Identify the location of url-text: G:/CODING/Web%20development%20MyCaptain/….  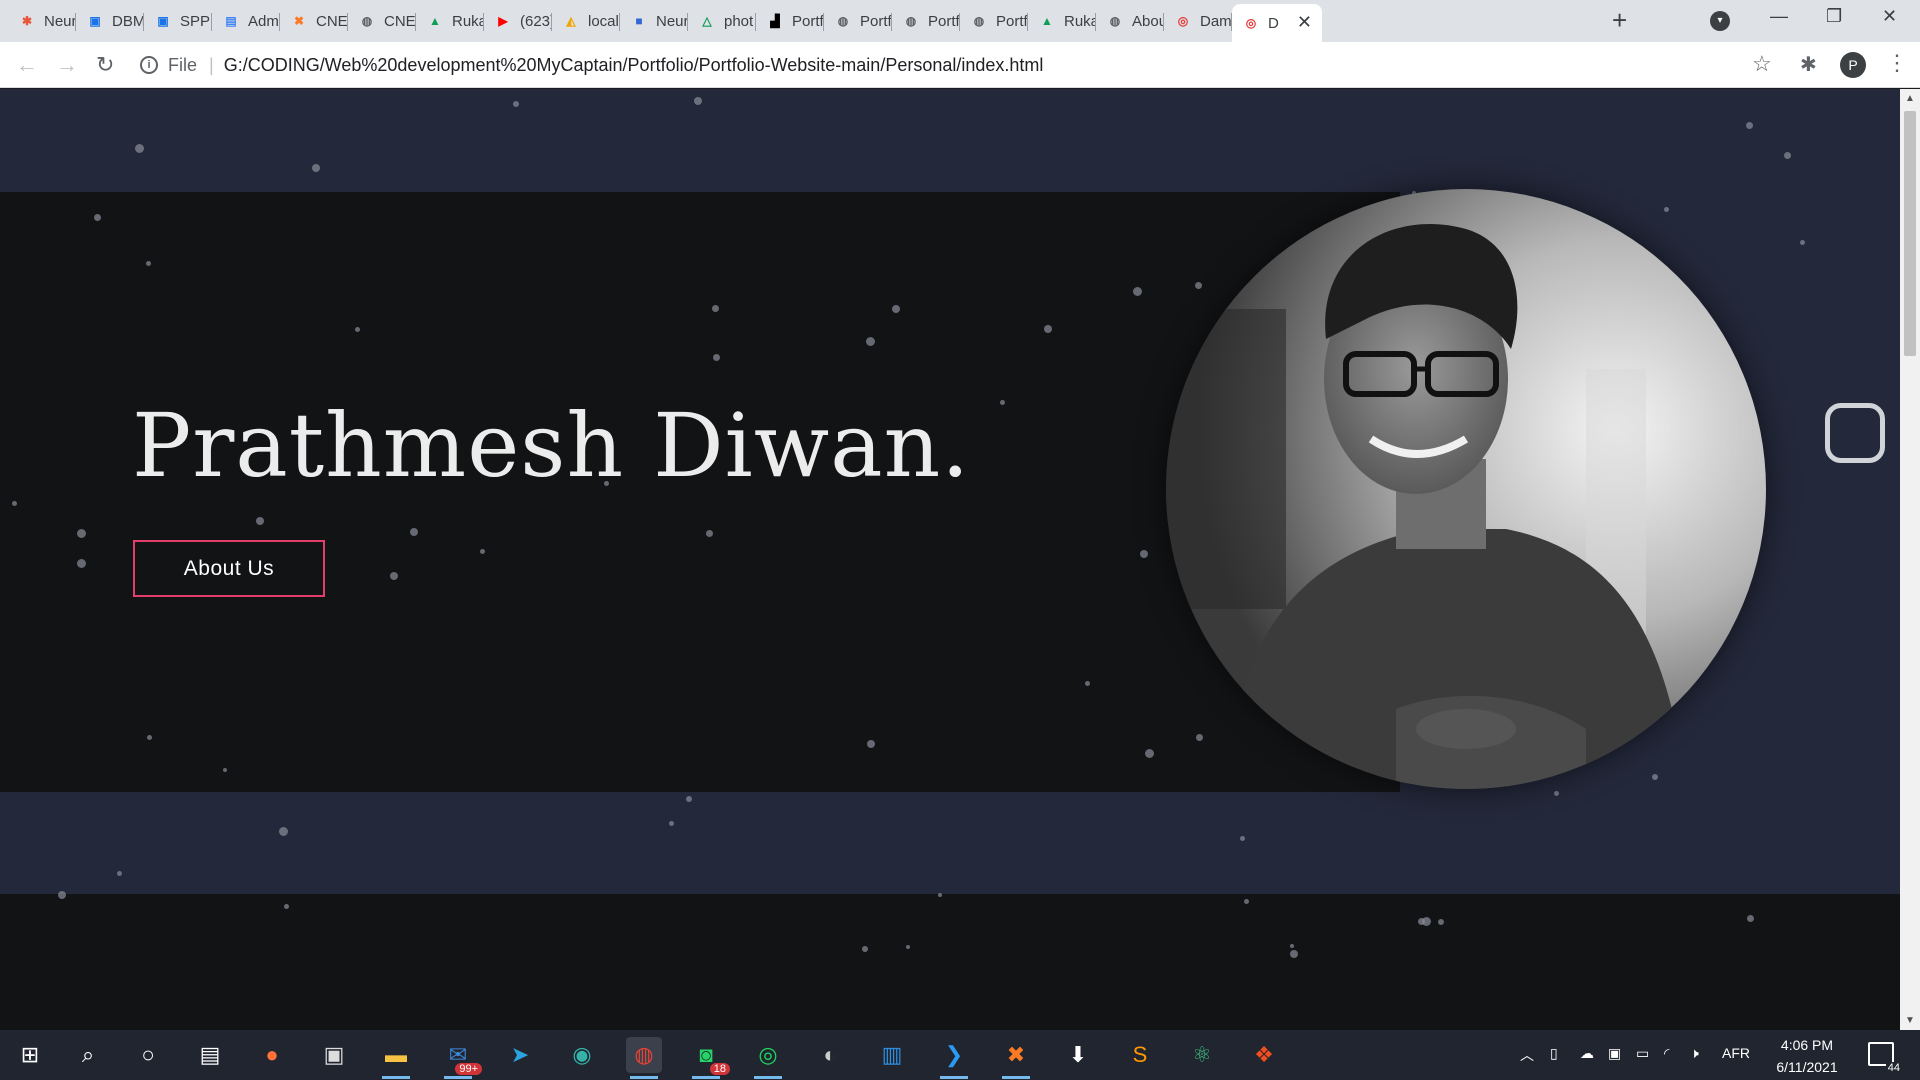
(634, 65).